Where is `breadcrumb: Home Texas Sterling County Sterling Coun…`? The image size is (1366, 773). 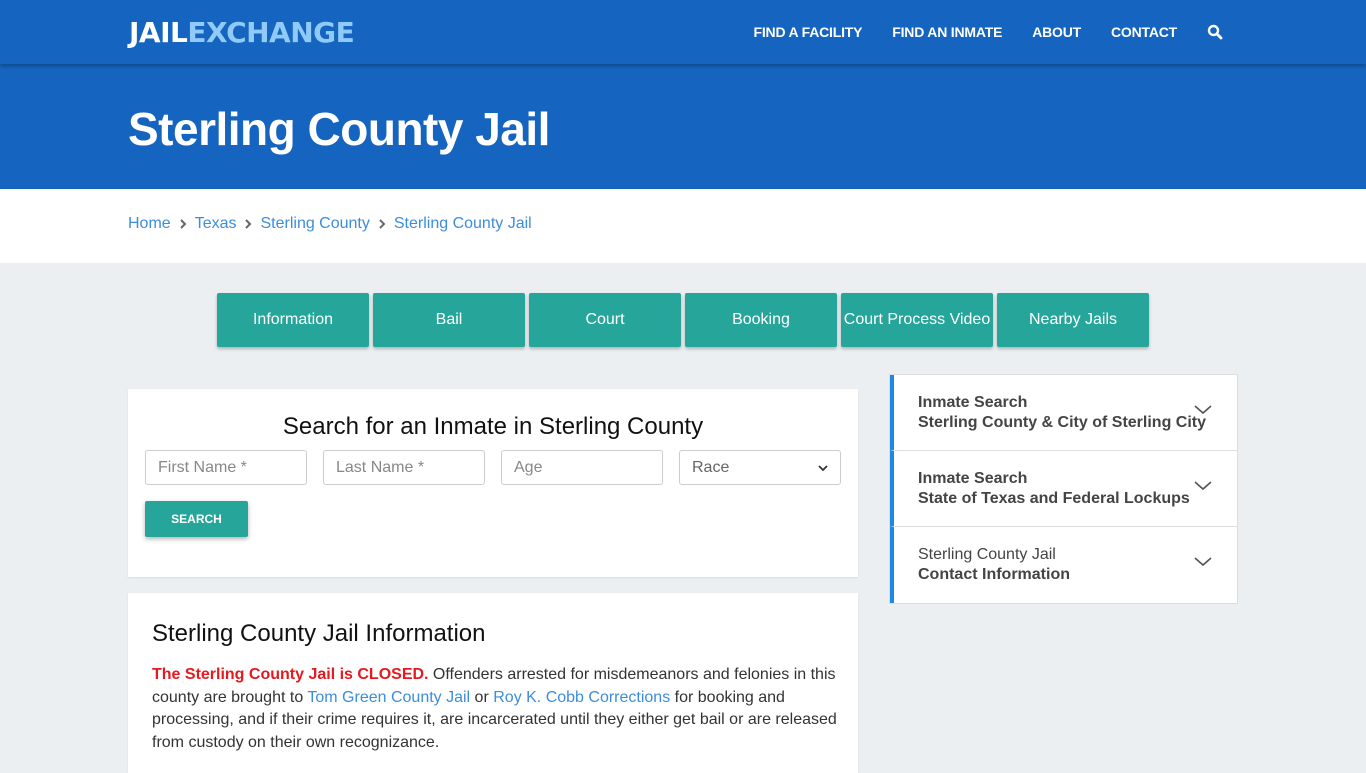 breadcrumb: Home Texas Sterling County Sterling Coun… is located at coordinates (330, 224).